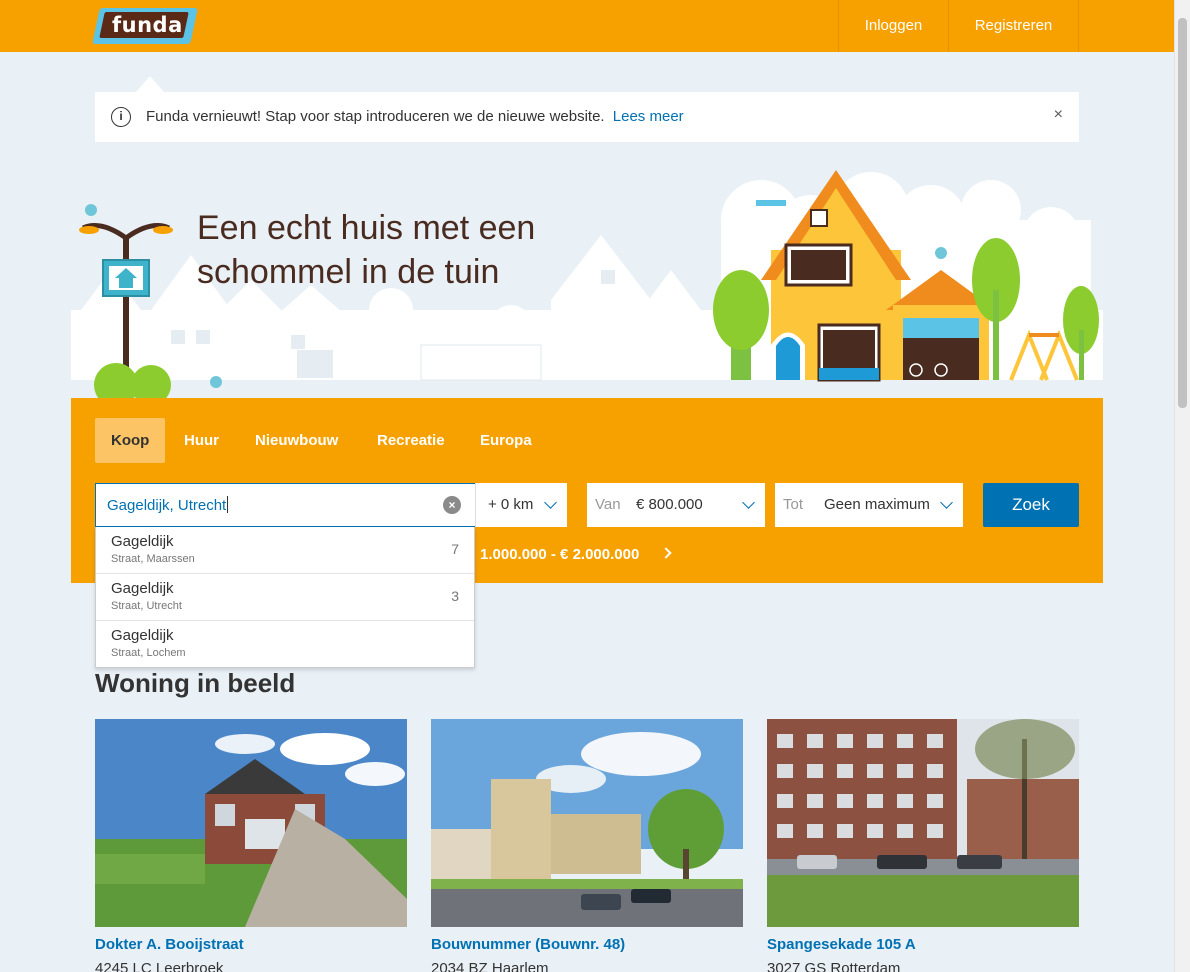  What do you see at coordinates (148, 653) in the screenshot?
I see `suggestion-location: Straat, Lochem` at bounding box center [148, 653].